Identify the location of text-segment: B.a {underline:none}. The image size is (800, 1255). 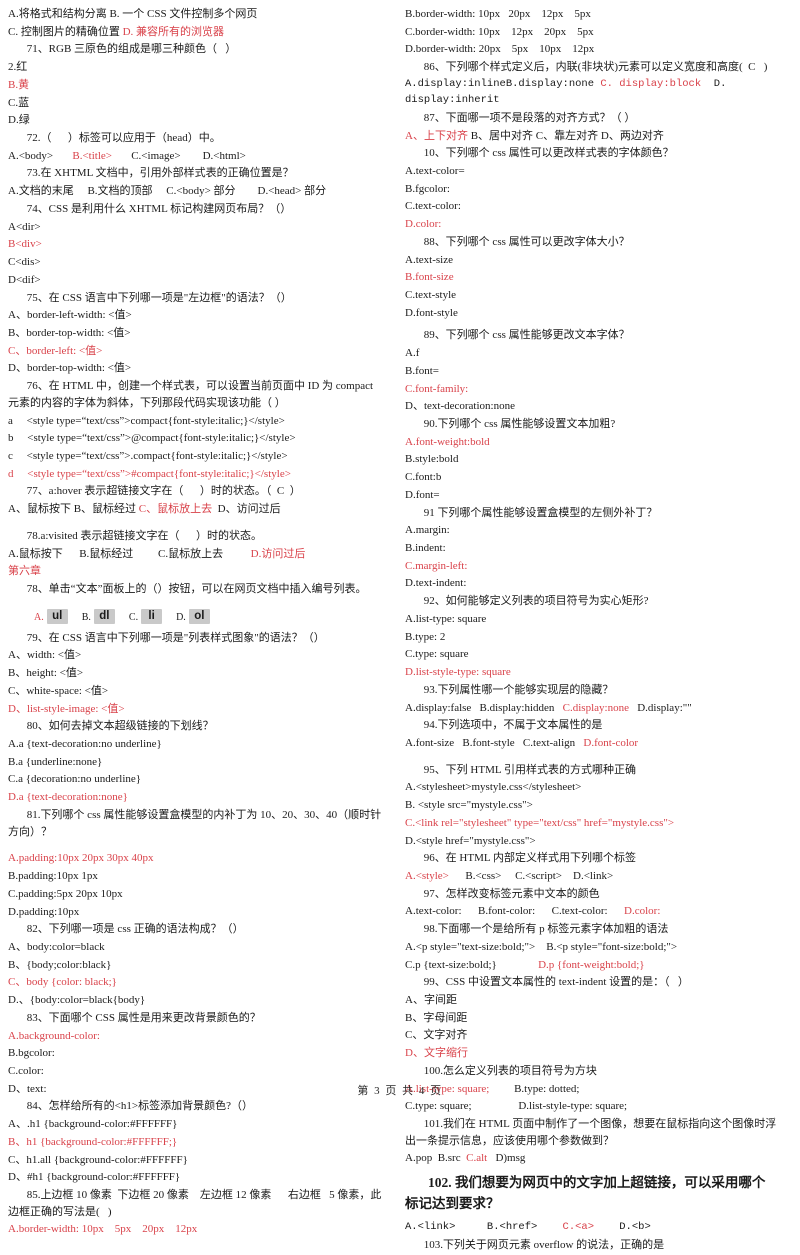
(55, 761).